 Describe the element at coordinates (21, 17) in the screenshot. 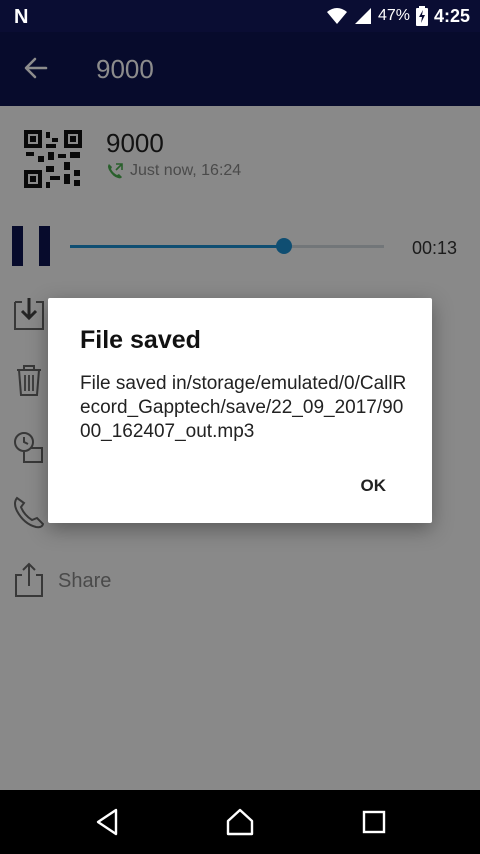

I see `notification-icon: N` at that location.